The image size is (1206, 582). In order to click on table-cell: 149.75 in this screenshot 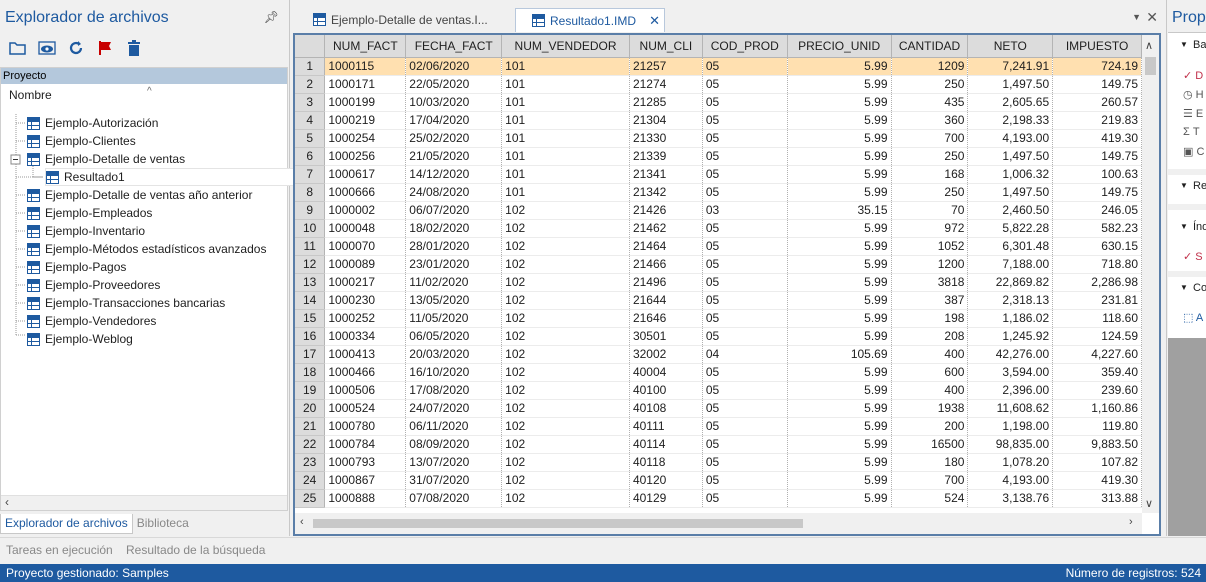, I will do `click(1097, 192)`.